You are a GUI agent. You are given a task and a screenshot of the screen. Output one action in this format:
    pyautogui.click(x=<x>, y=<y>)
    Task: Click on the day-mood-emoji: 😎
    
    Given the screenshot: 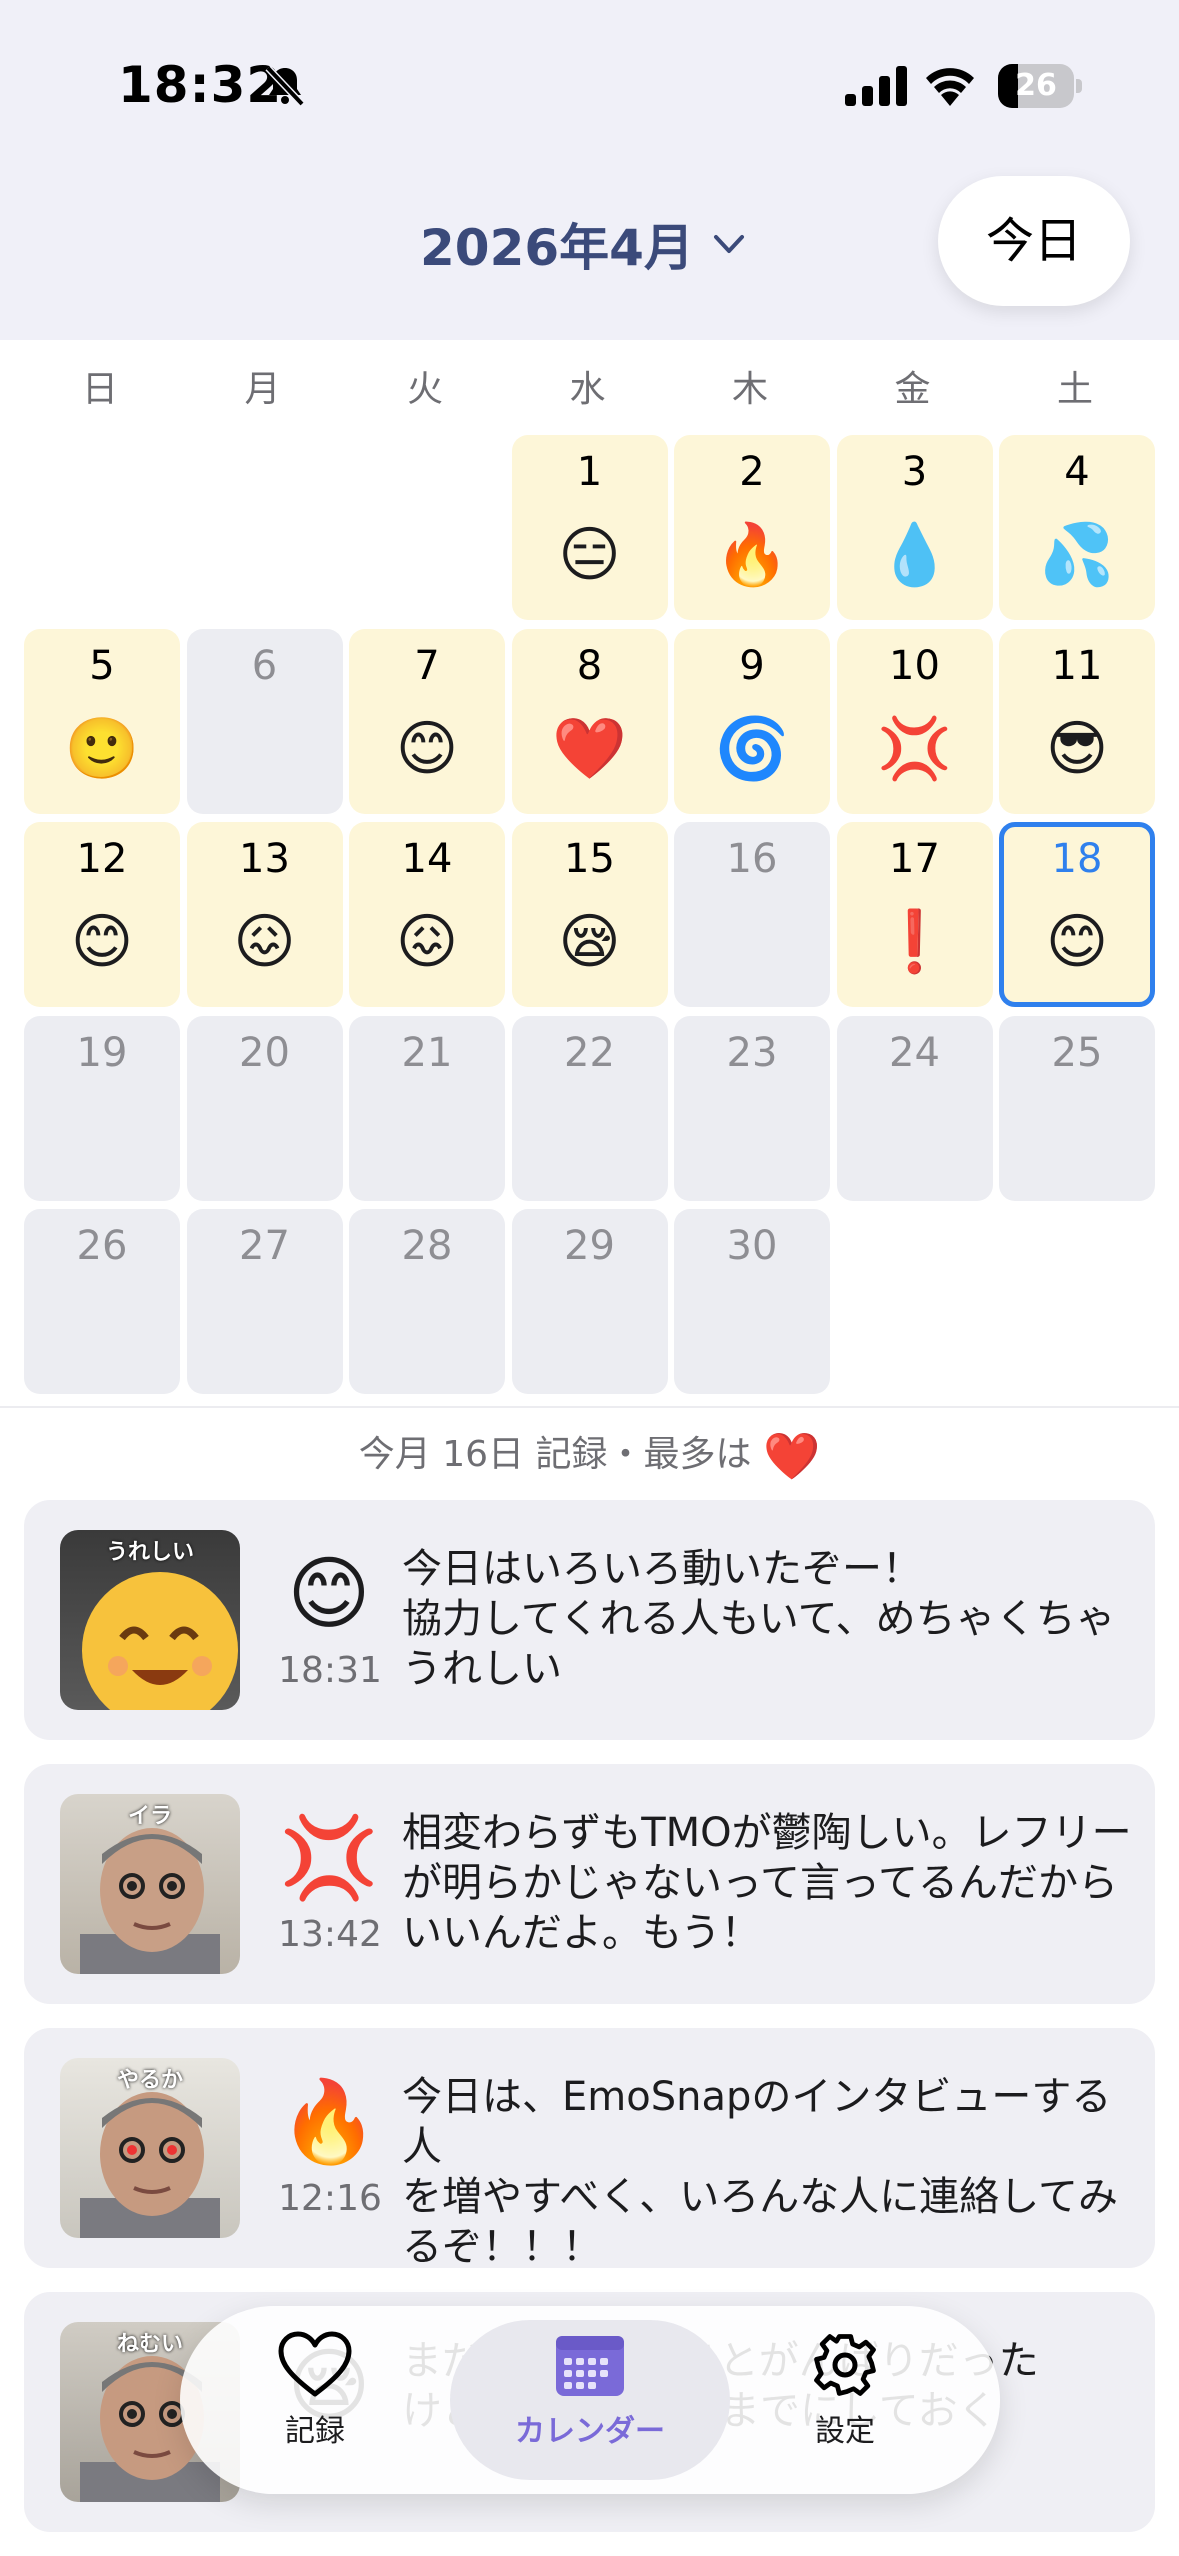 What is the action you would take?
    pyautogui.click(x=1077, y=748)
    